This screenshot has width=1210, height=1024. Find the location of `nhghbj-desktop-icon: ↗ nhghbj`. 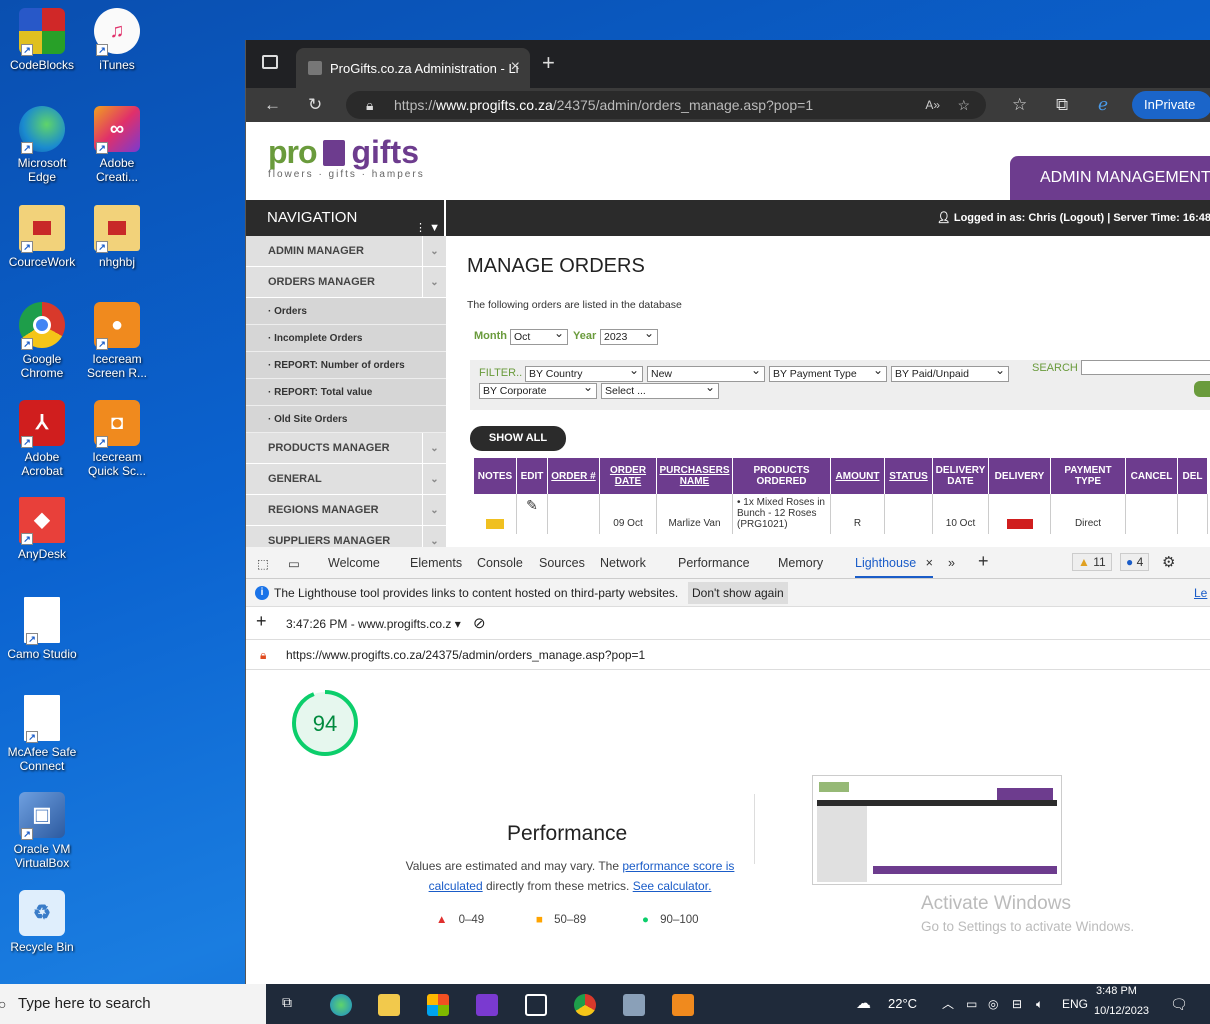

nhghbj-desktop-icon: ↗ nhghbj is located at coordinates (117, 237).